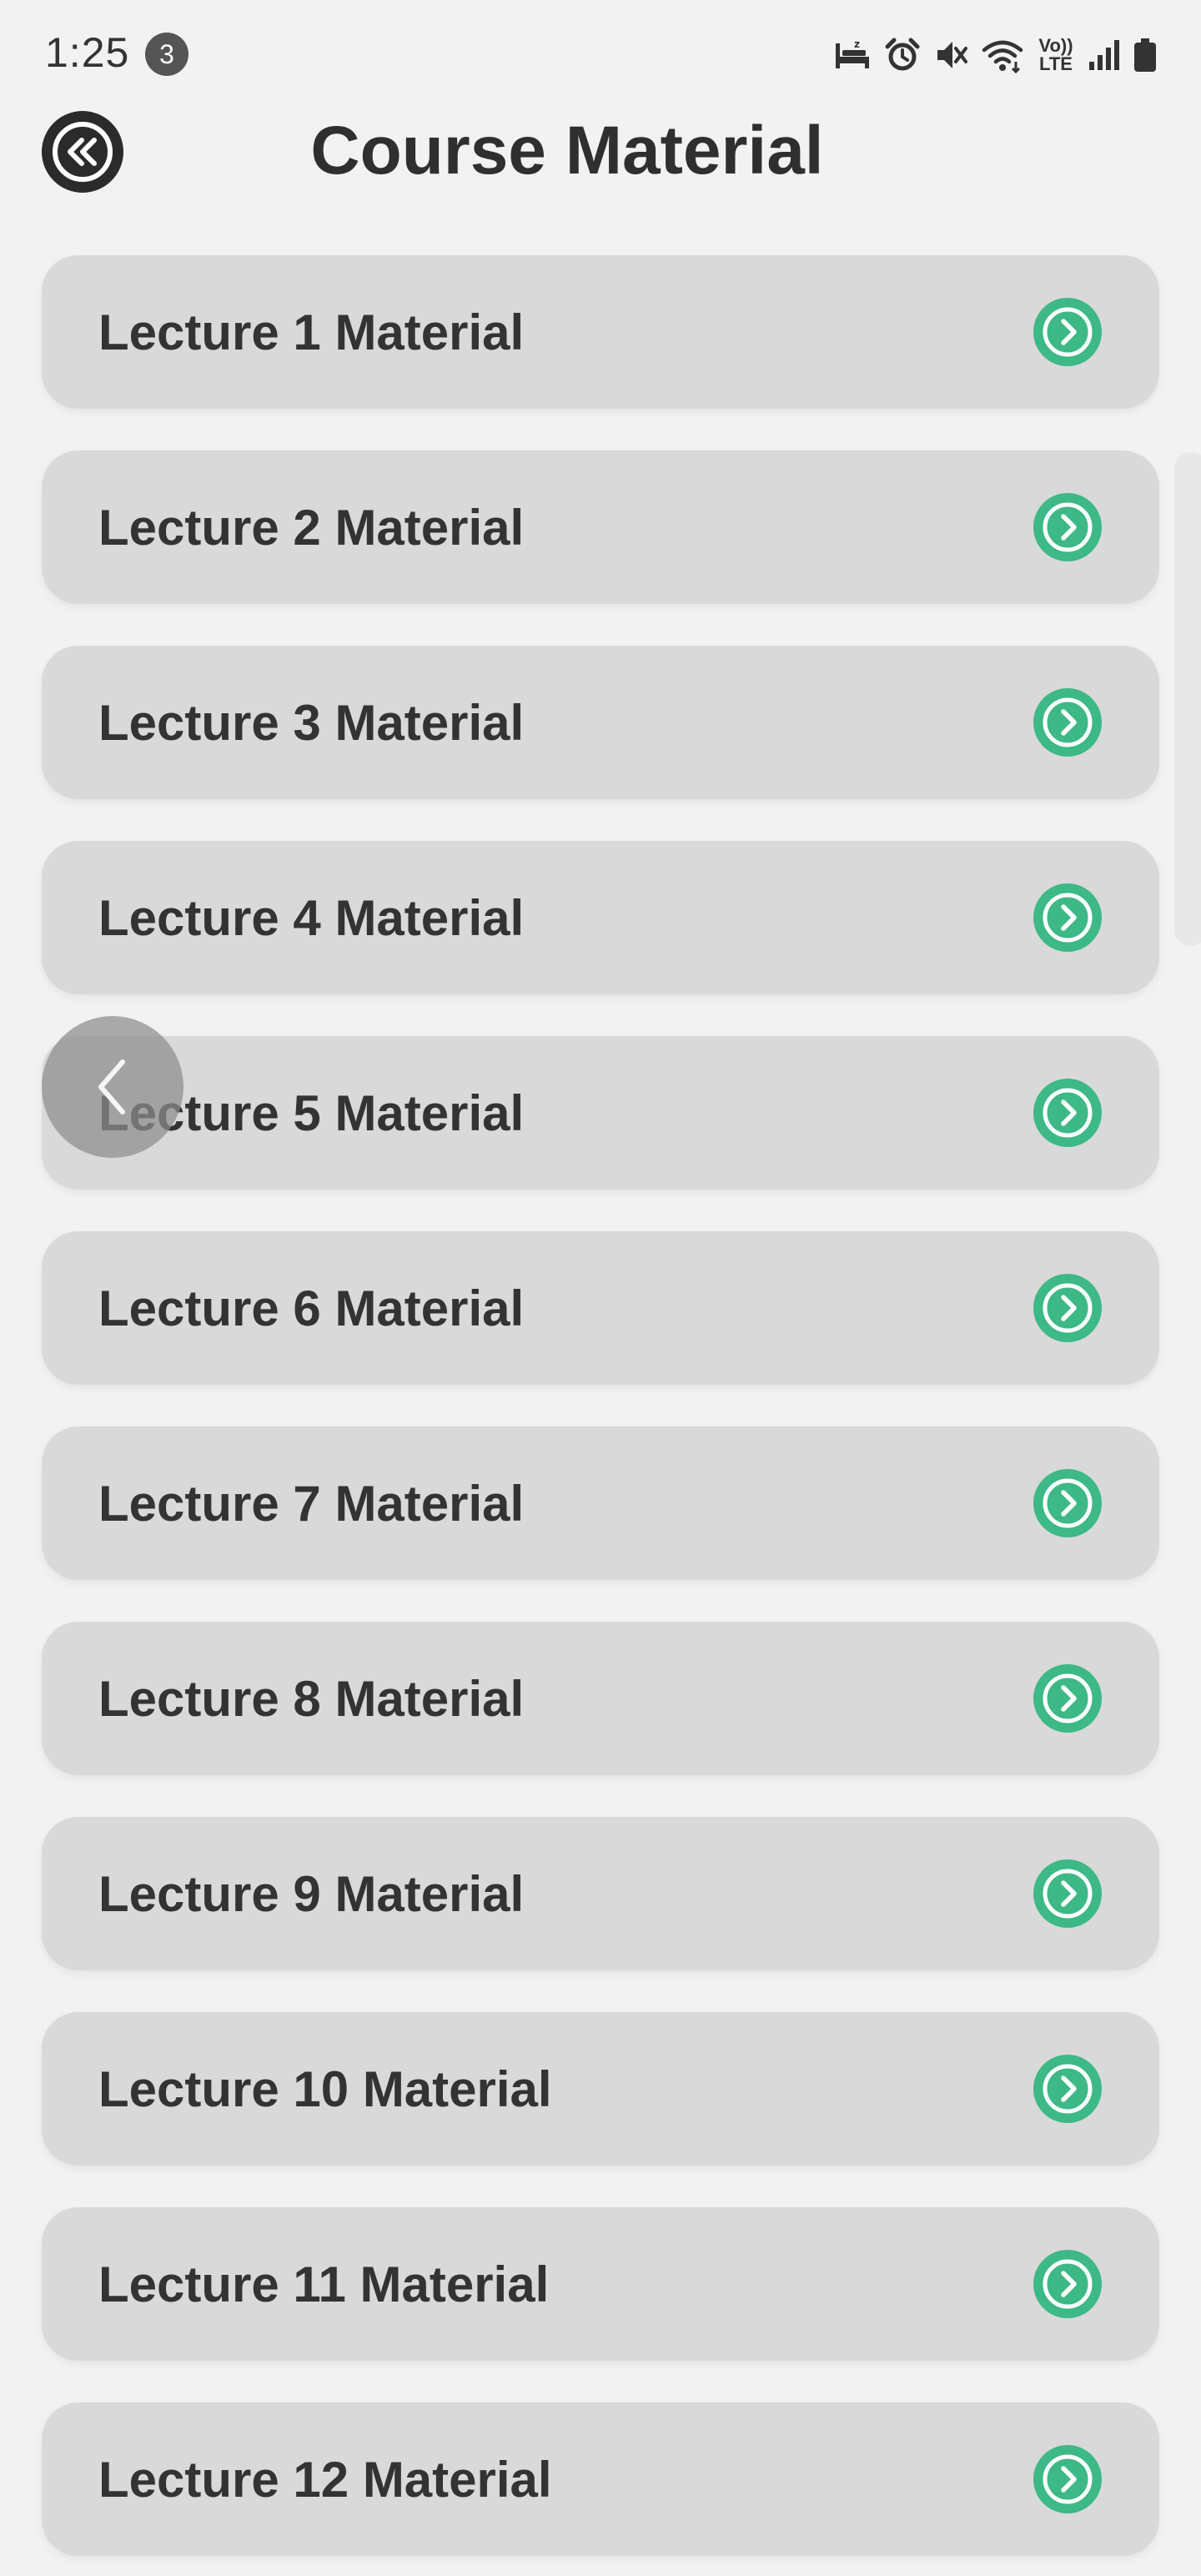 The width and height of the screenshot is (1201, 2576). Describe the element at coordinates (601, 527) in the screenshot. I see `material-card-2: Lecture 2 Material` at that location.